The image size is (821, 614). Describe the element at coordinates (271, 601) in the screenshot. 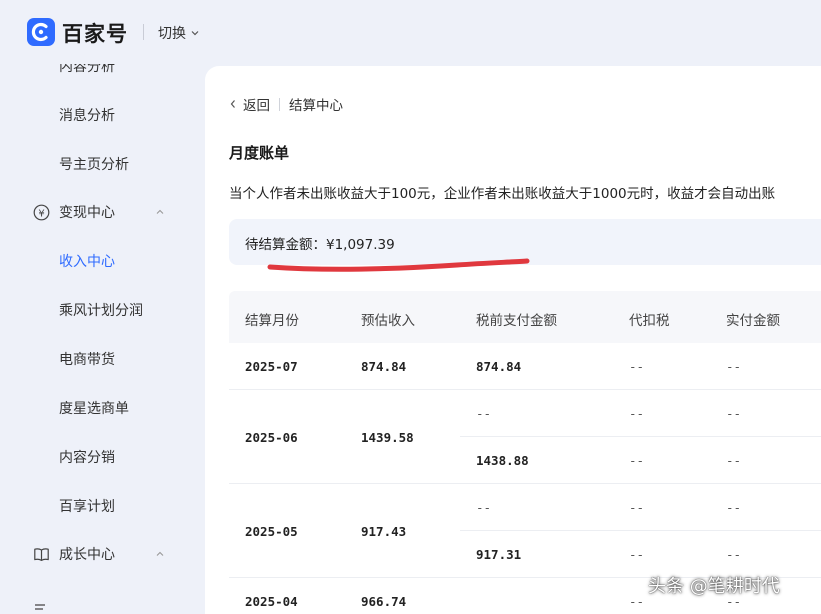

I see `cell-month: 2025-04` at that location.